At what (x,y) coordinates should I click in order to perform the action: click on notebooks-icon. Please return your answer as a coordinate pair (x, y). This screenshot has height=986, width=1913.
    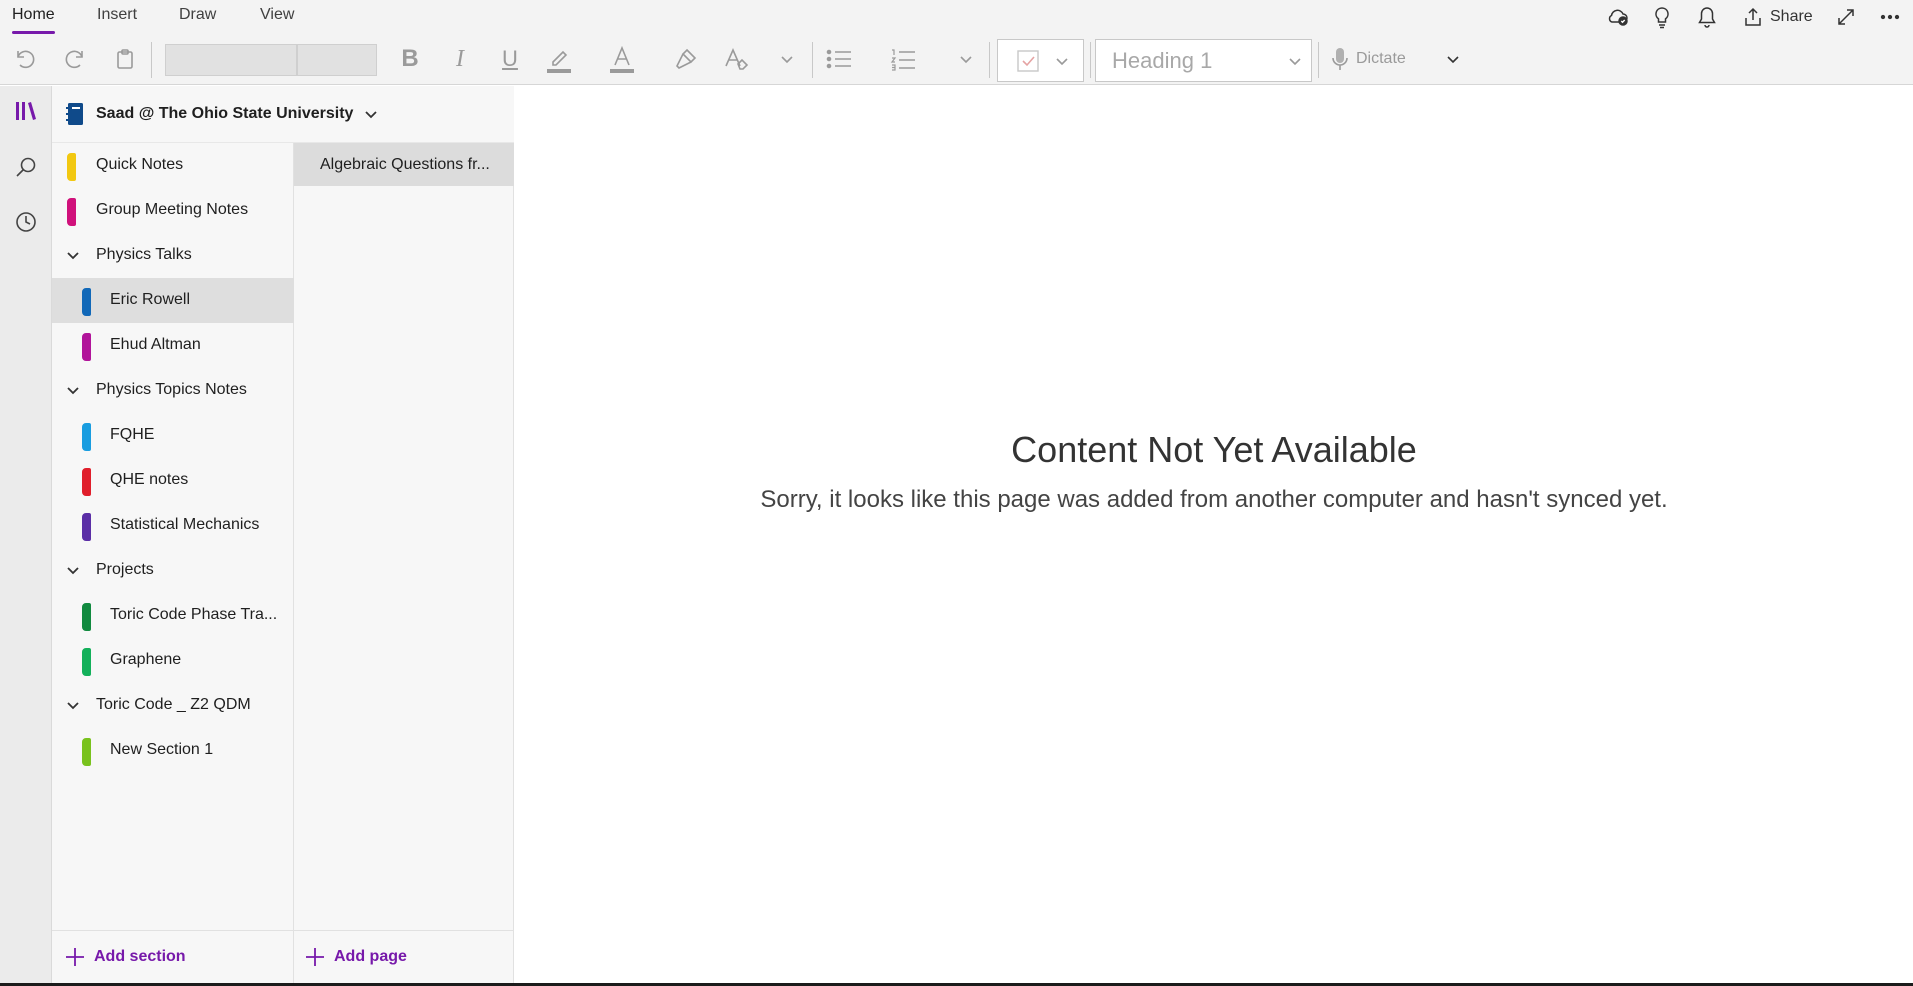
    Looking at the image, I should click on (26, 111).